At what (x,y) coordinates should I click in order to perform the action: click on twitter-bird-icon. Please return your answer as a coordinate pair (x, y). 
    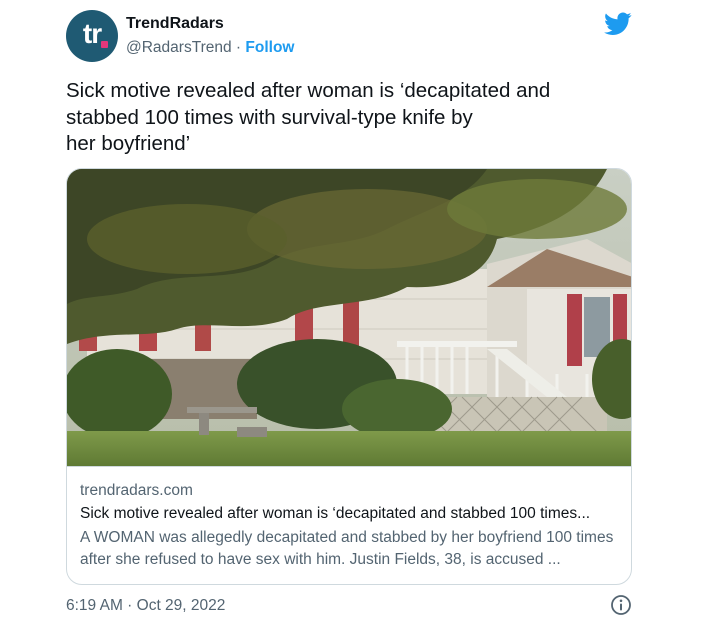
    Looking at the image, I should click on (618, 24).